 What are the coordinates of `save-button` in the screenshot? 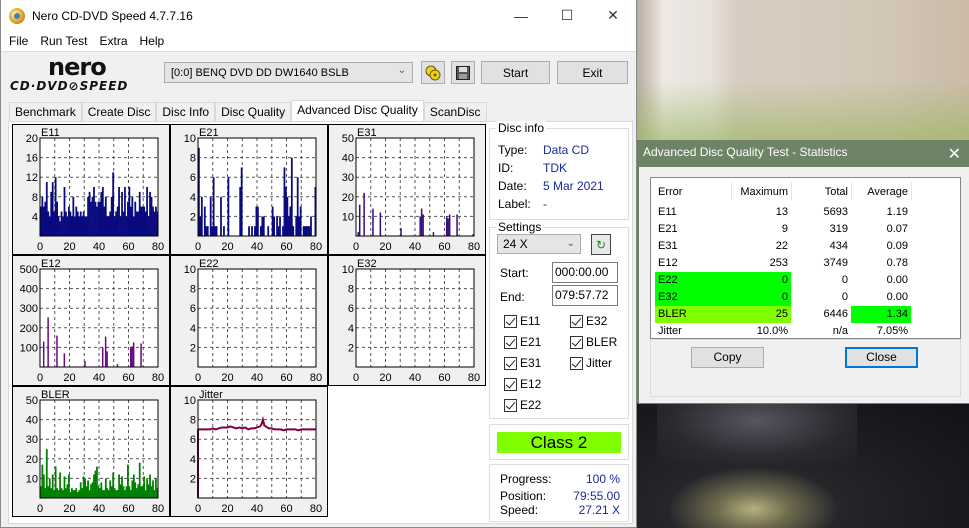 It's located at (463, 72).